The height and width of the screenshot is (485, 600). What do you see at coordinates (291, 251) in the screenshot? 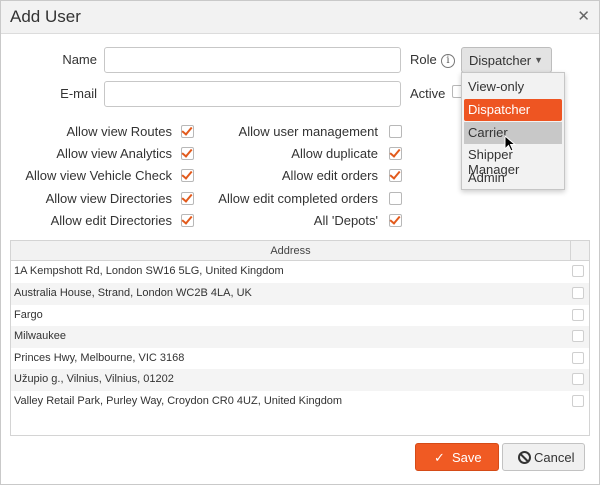
I see `column-header-address: Address` at bounding box center [291, 251].